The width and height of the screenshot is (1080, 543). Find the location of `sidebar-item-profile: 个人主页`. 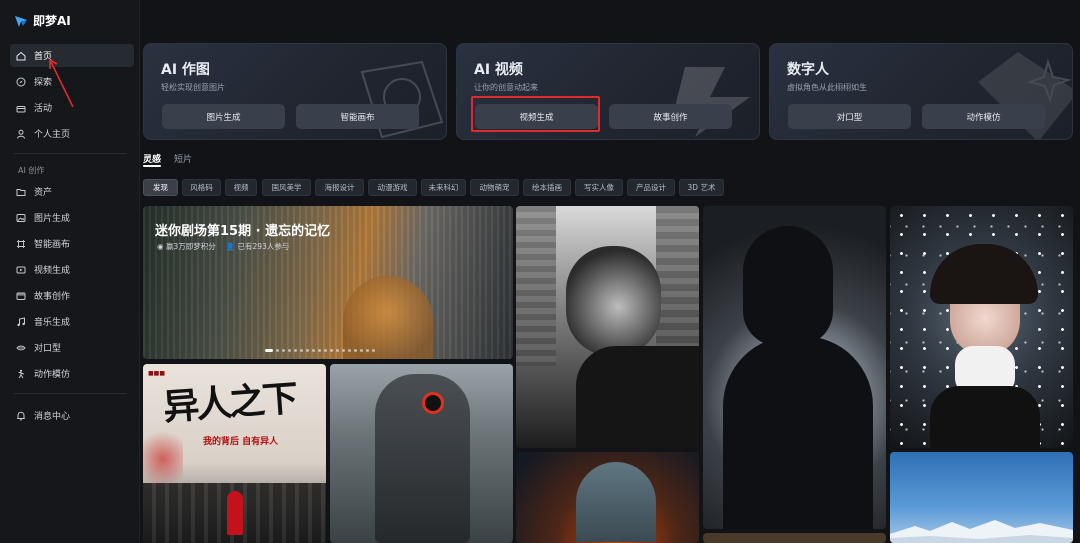

sidebar-item-profile: 个人主页 is located at coordinates (72, 133).